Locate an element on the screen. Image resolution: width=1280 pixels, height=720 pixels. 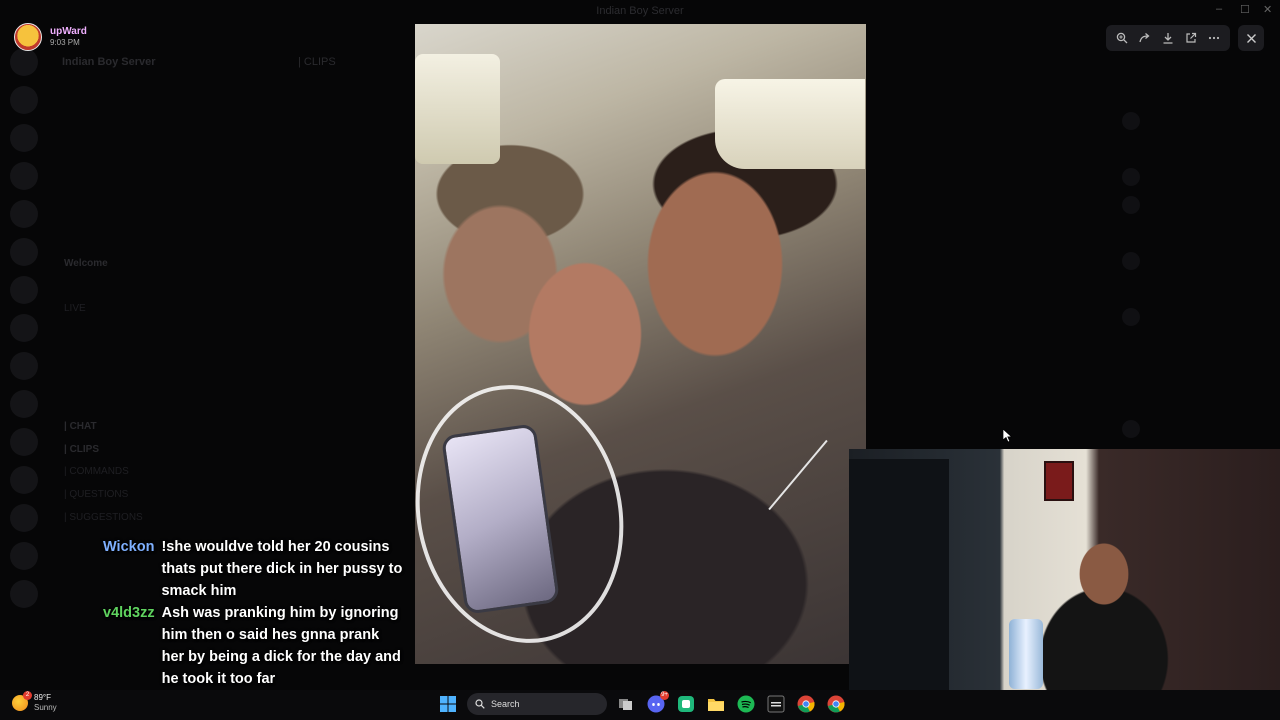
wall-poster is located at coordinates (1059, 481).